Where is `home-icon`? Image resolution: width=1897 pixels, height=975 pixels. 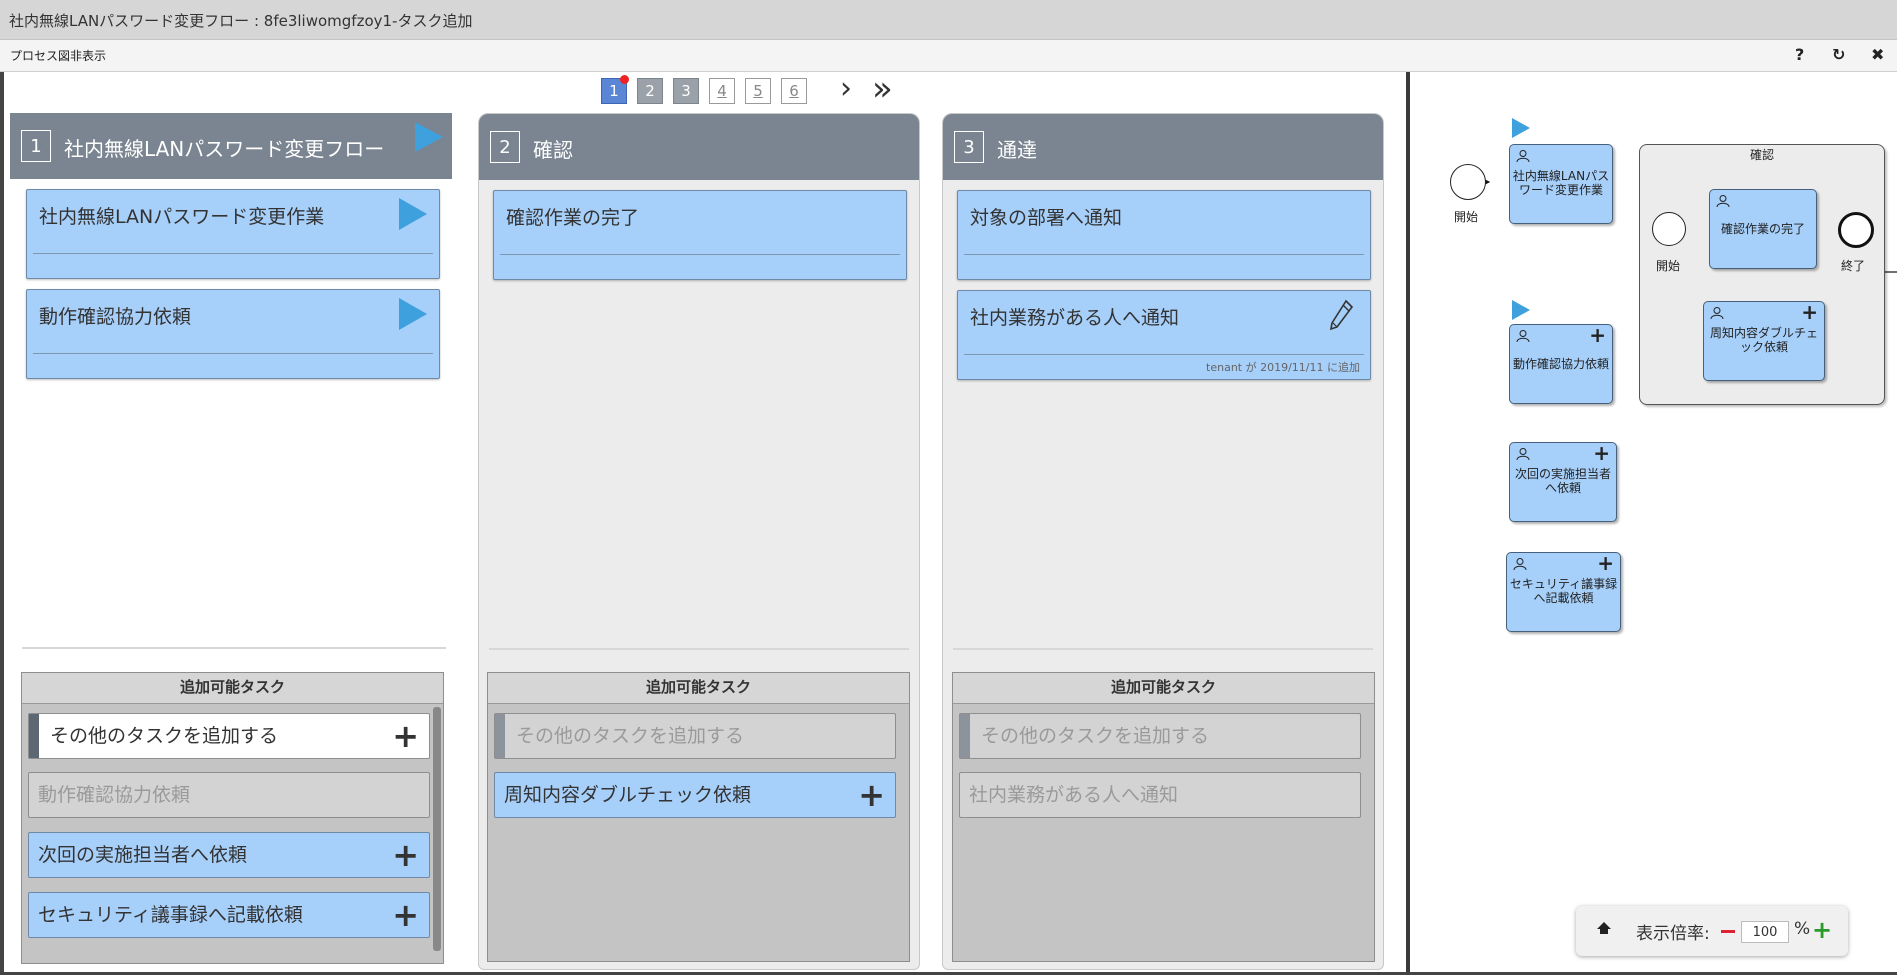
home-icon is located at coordinates (1604, 930).